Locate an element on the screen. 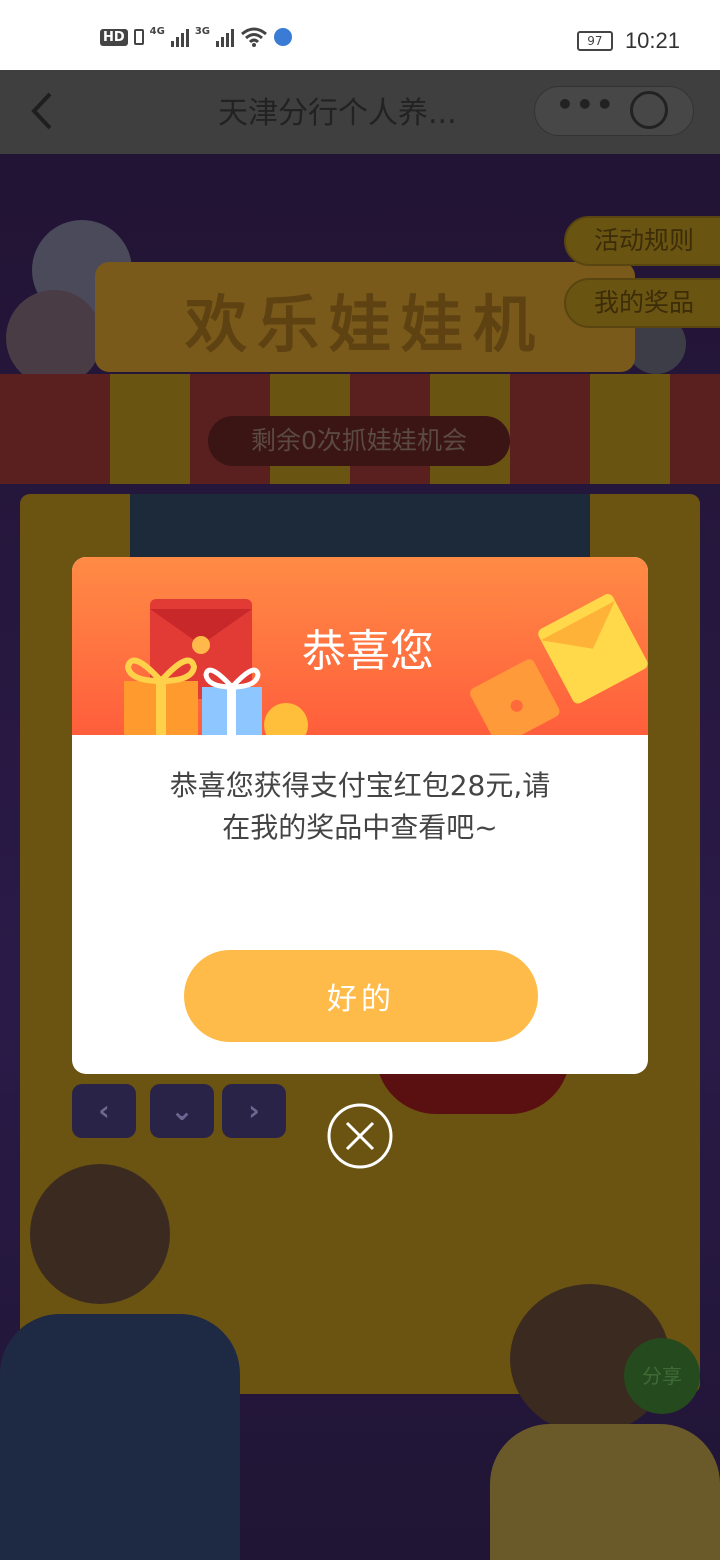 Image resolution: width=720 pixels, height=1560 pixels. rules-button: 活动规则 is located at coordinates (642, 241).